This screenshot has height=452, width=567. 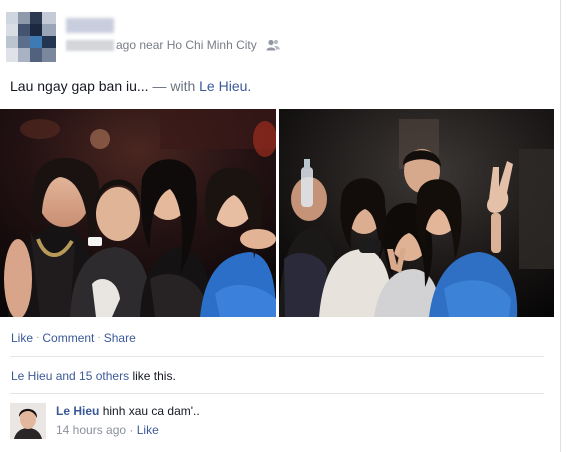 I want to click on comment-link: Comment, so click(x=68, y=338).